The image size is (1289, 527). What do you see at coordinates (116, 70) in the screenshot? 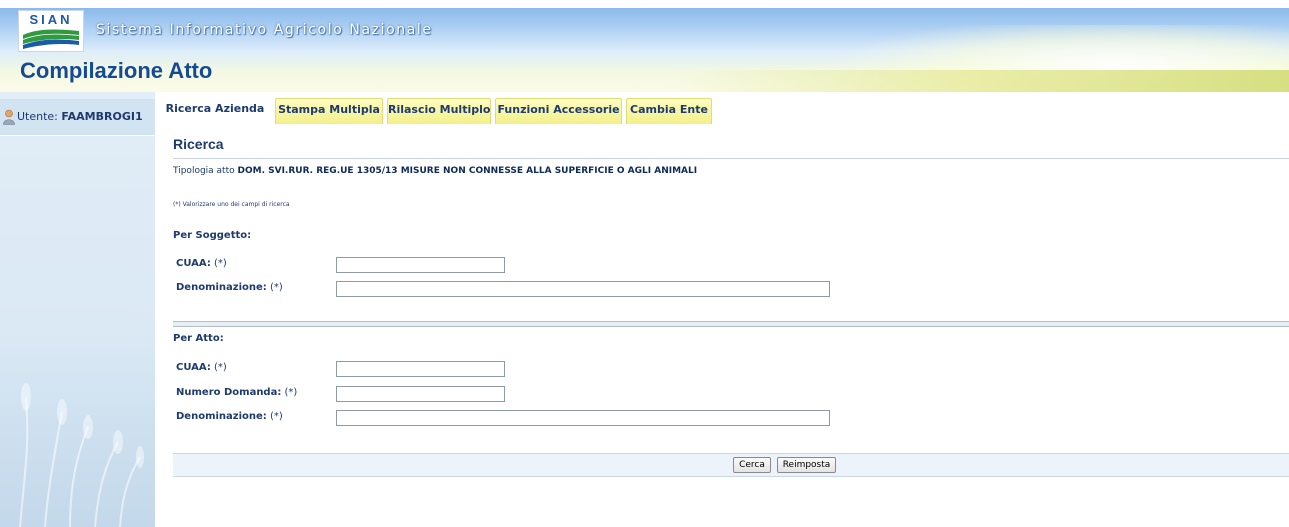
I see `page-title: Compilazione Atto` at bounding box center [116, 70].